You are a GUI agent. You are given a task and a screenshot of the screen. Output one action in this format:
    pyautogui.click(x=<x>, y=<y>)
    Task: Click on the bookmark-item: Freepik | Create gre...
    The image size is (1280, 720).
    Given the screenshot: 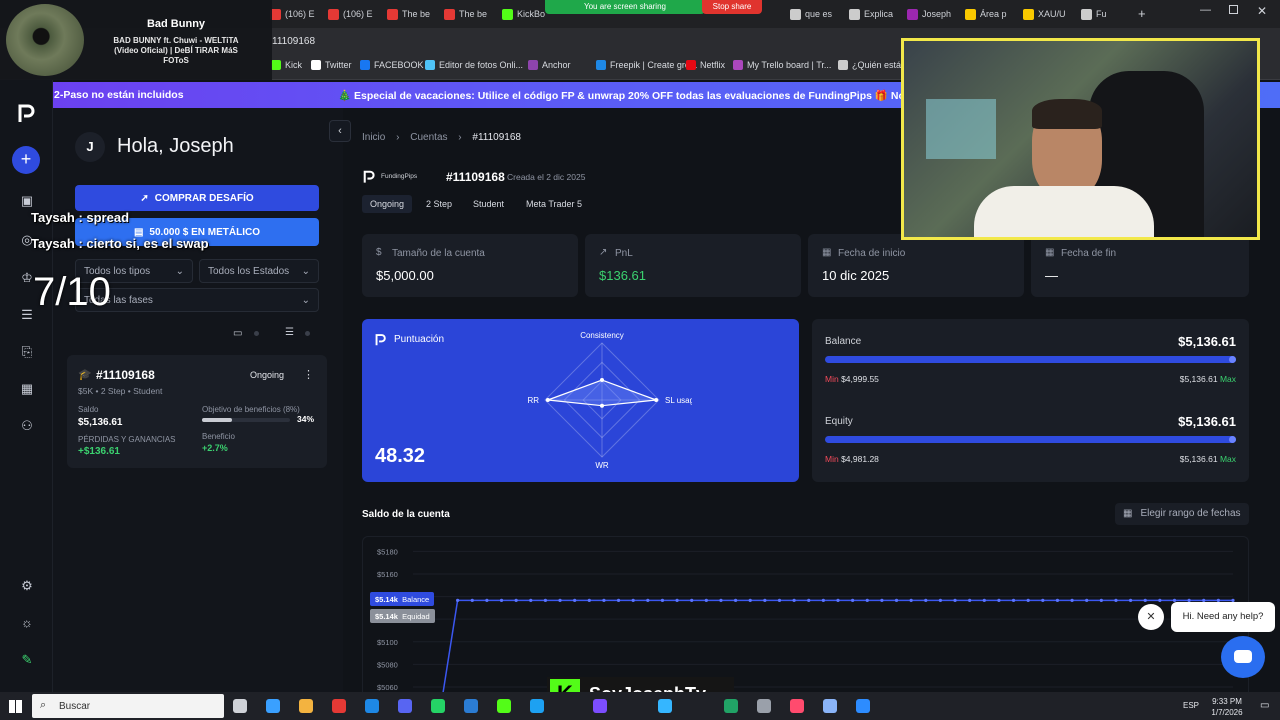 What is the action you would take?
    pyautogui.click(x=646, y=65)
    